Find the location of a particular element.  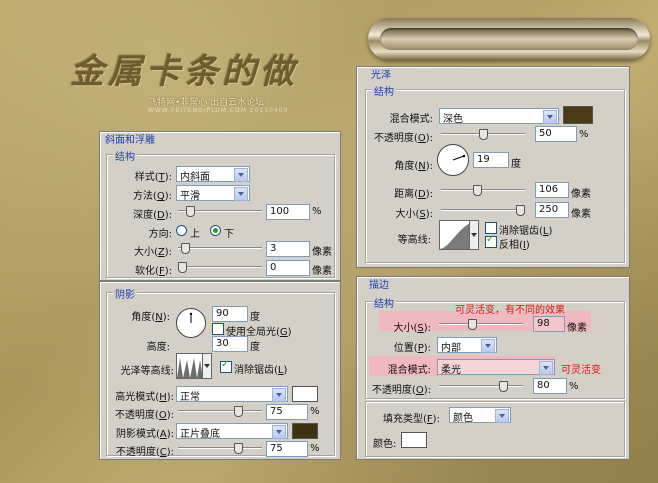

shadow-mode-select: 正片叠底 is located at coordinates (232, 431).